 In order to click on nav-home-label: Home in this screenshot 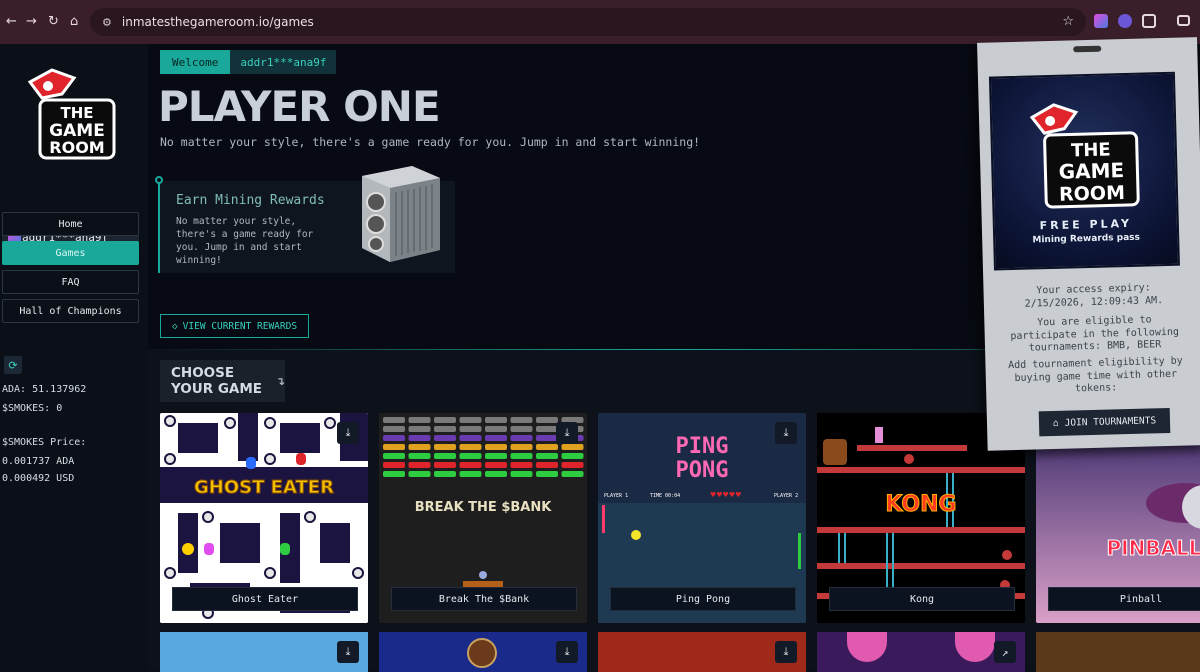, I will do `click(70, 224)`.